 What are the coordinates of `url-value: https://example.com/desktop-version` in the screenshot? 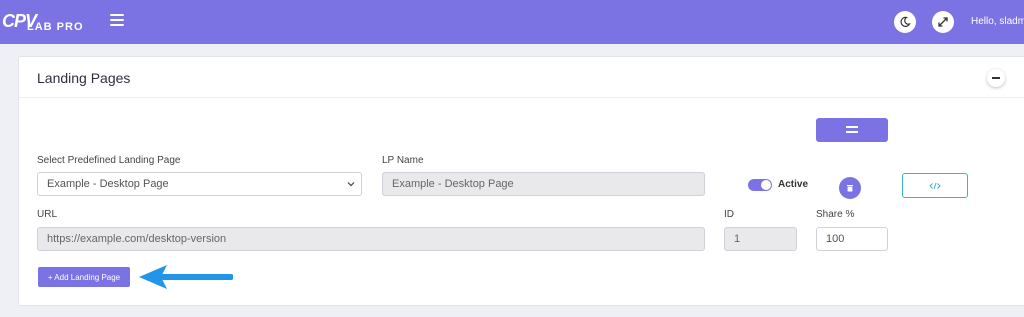 It's located at (137, 239).